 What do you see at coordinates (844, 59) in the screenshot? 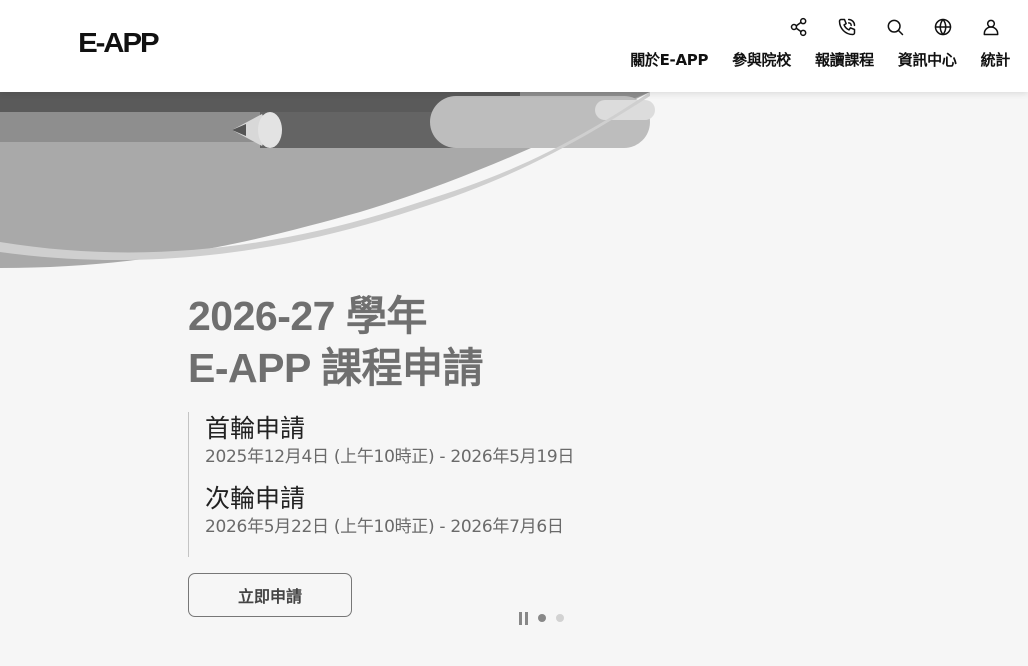
I see `nav-programmes: 報讀課程` at bounding box center [844, 59].